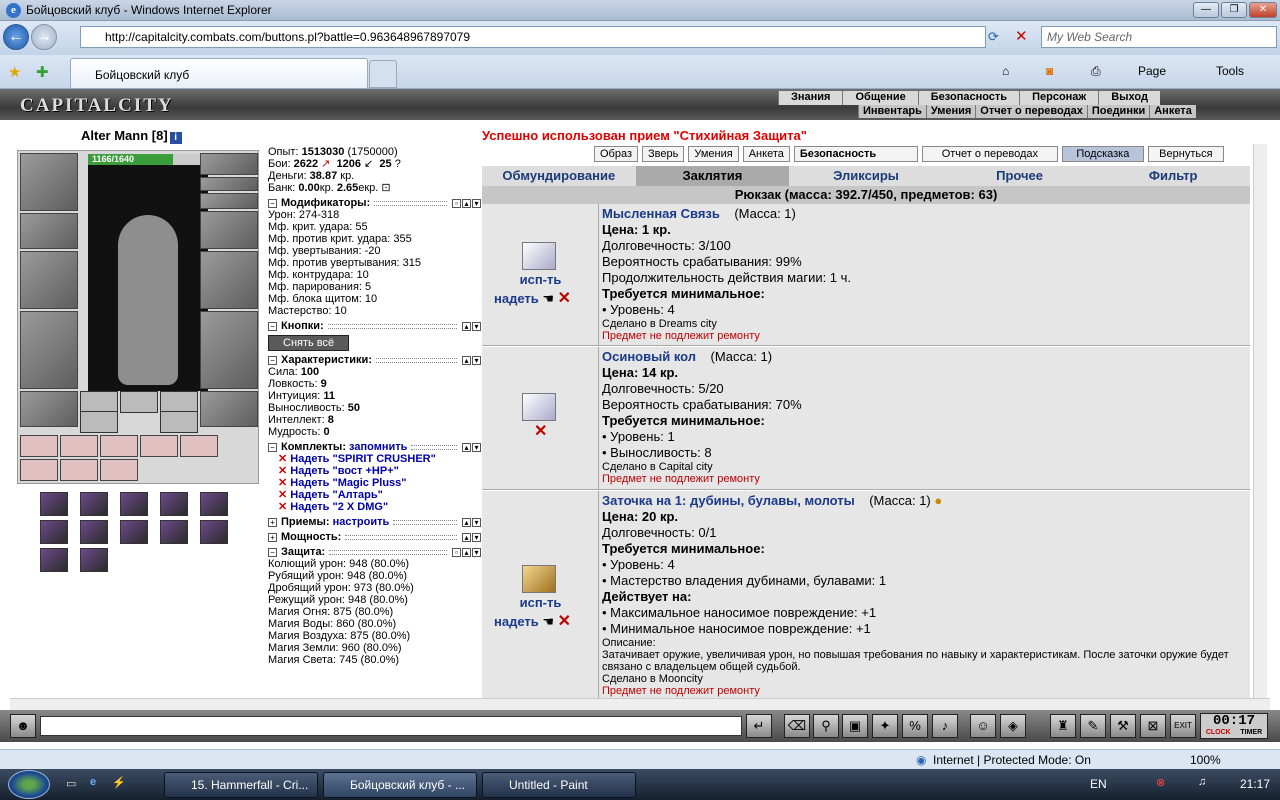 The image size is (1280, 800). I want to click on set-link: ✕ Надеть "Magic Pluss", so click(374, 483).